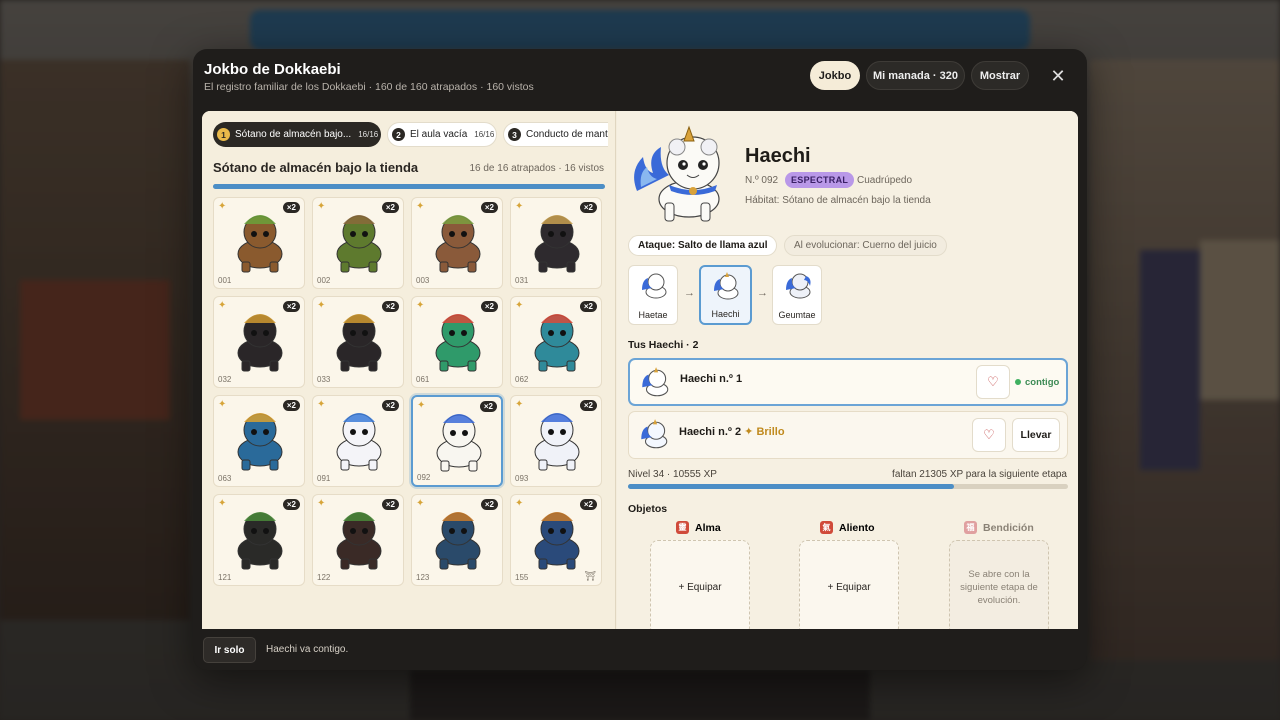 This screenshot has width=1280, height=720. What do you see at coordinates (307, 649) in the screenshot?
I see `footer-message: Haechi va contigo.` at bounding box center [307, 649].